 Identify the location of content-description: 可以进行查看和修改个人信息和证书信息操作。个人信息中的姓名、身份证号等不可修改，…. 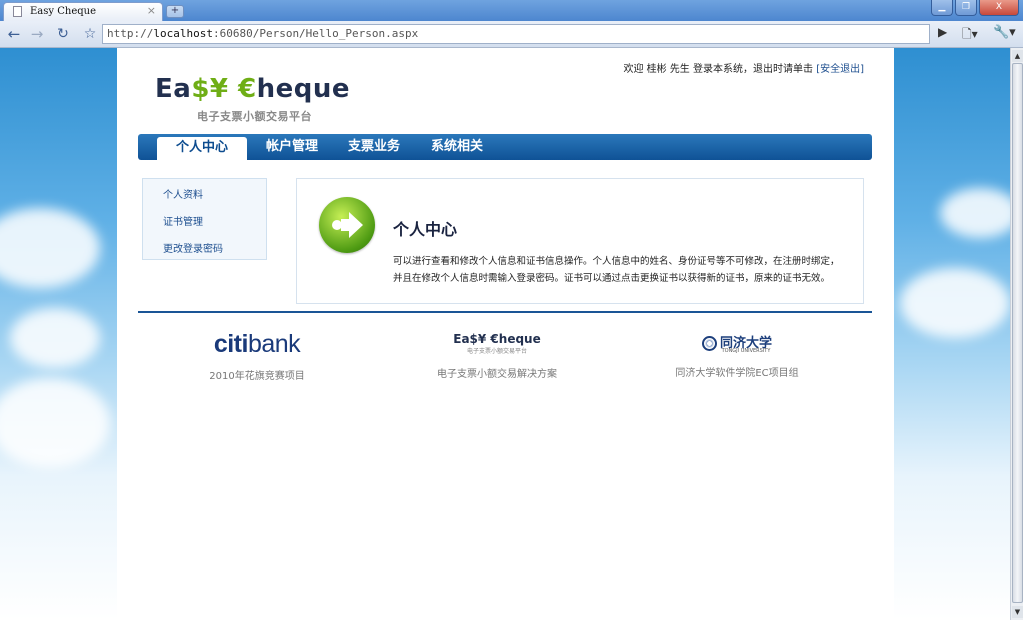
(620, 270).